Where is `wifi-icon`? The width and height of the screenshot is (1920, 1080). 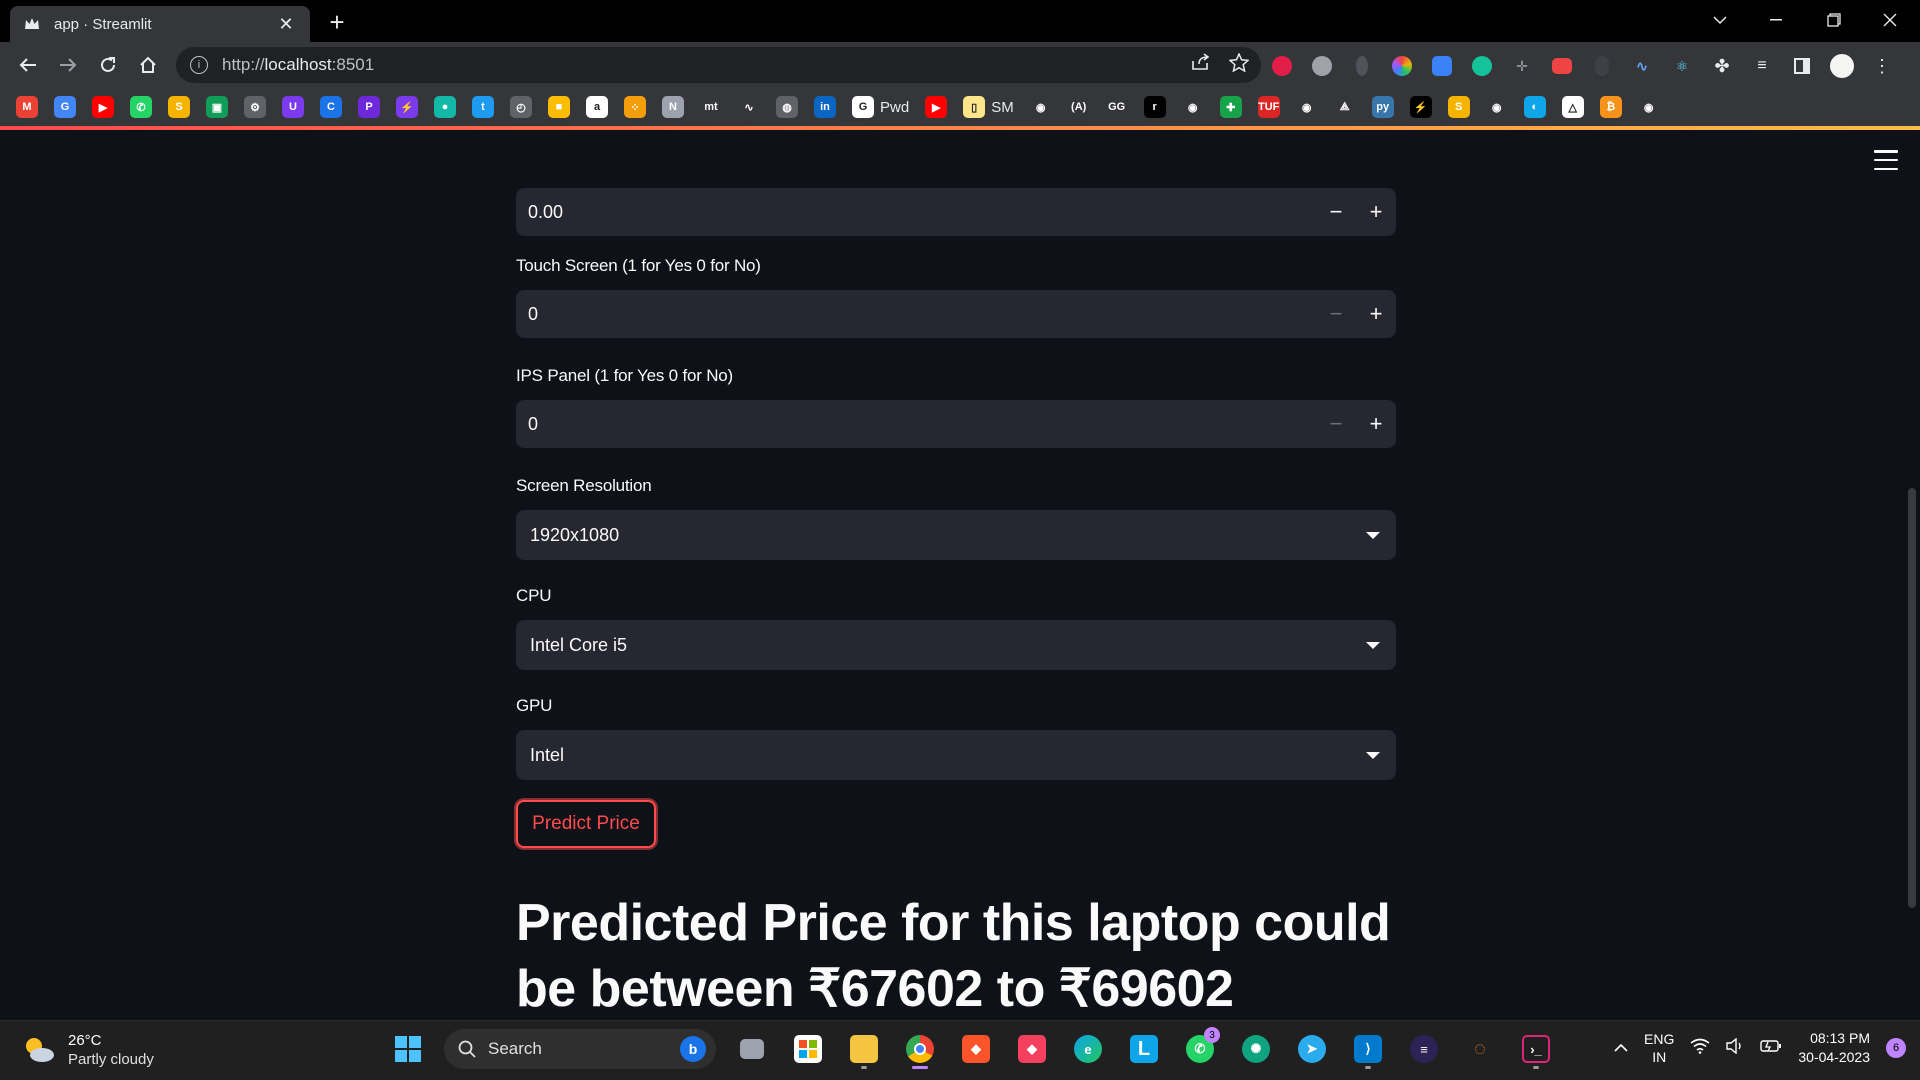 wifi-icon is located at coordinates (1700, 1048).